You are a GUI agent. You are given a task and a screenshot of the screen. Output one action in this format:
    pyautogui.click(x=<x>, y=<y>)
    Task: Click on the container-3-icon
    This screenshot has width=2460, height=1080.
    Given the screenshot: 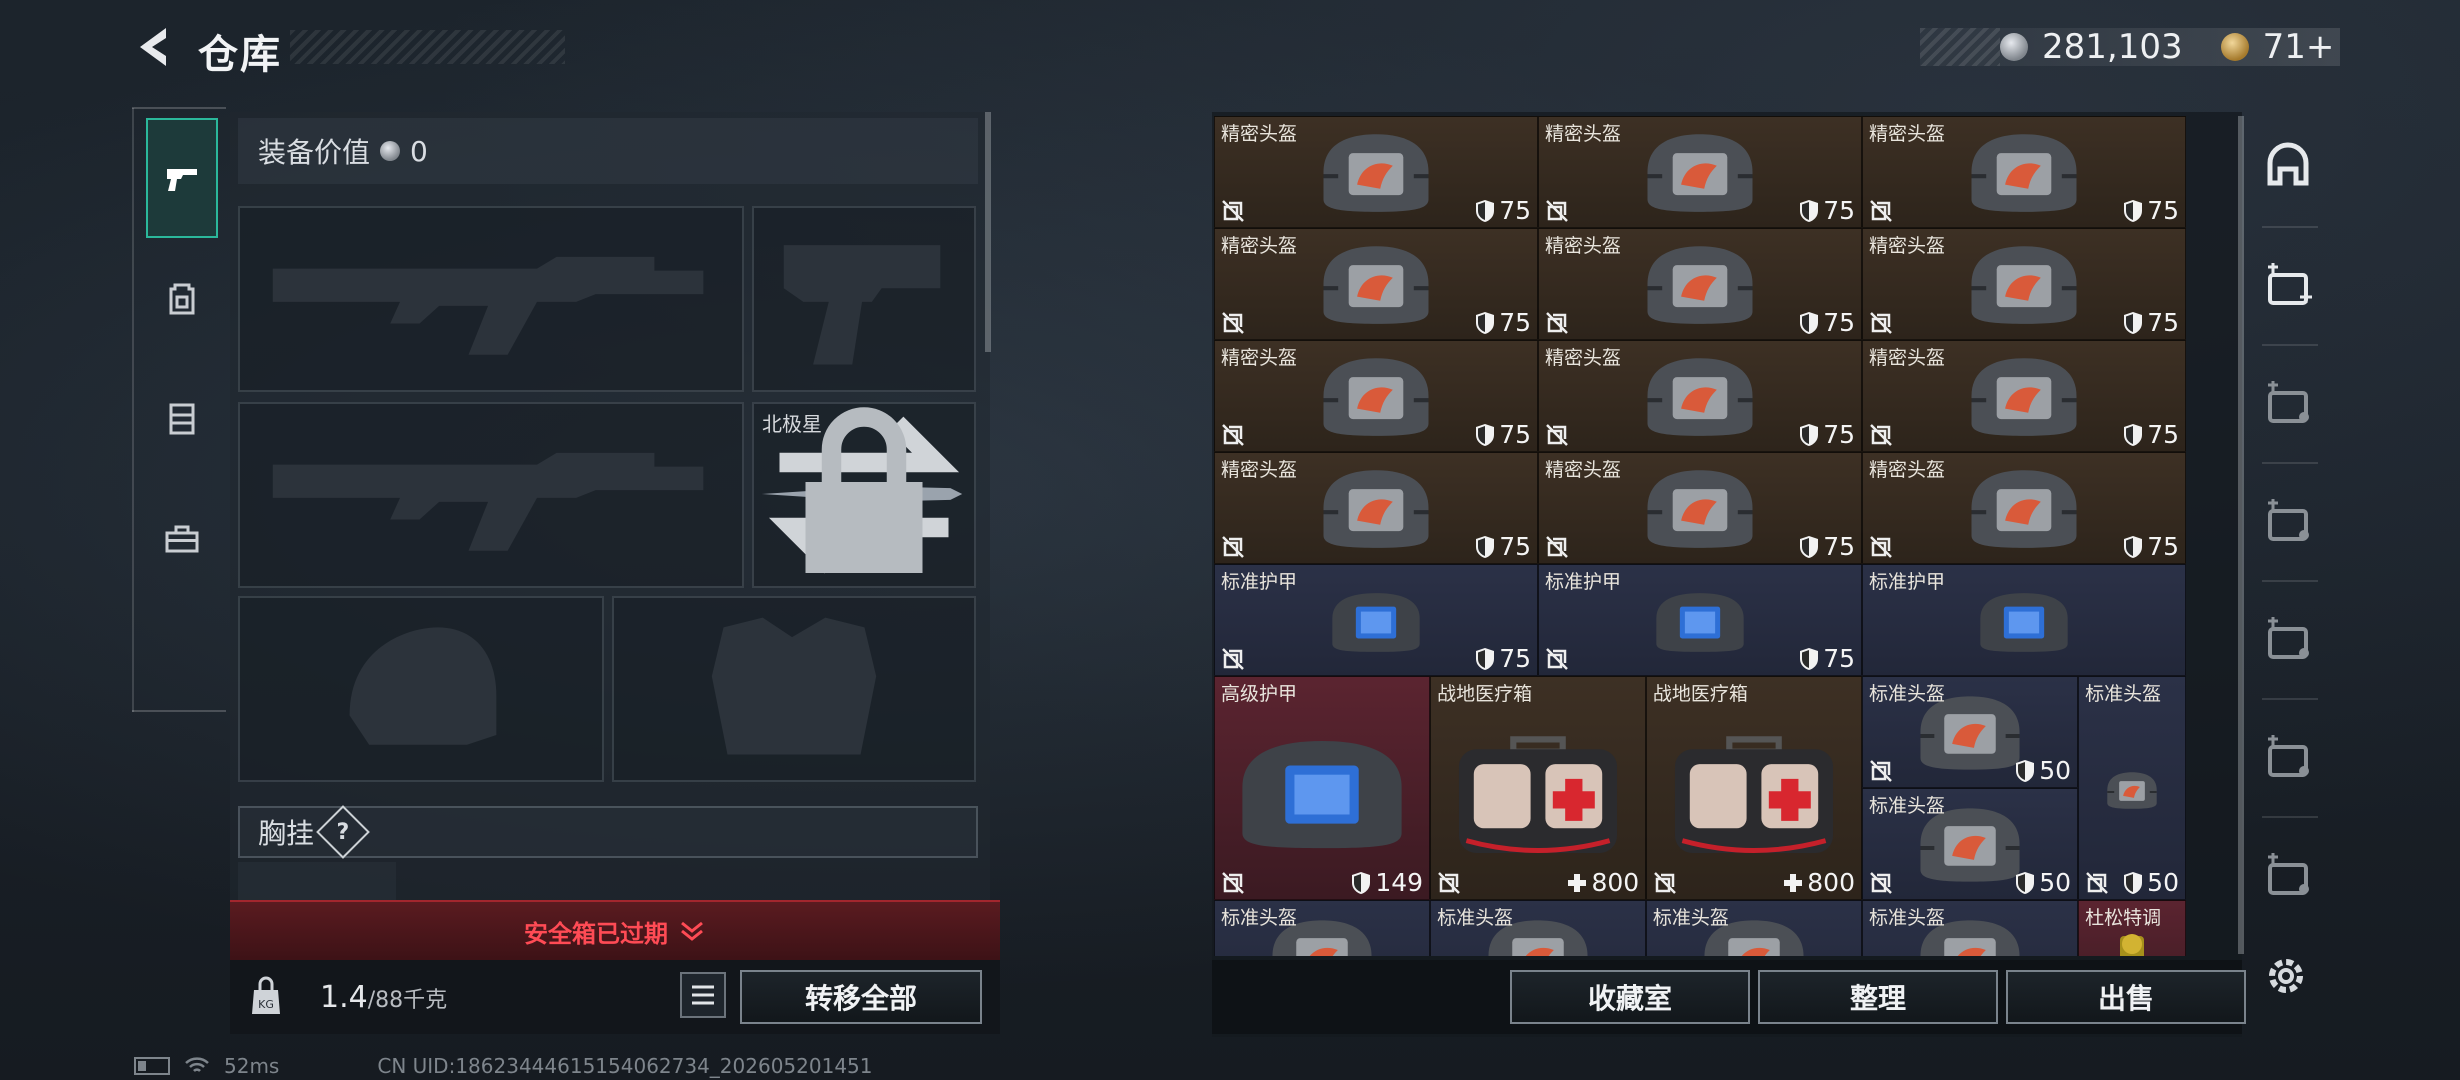 What is the action you would take?
    pyautogui.click(x=2288, y=520)
    